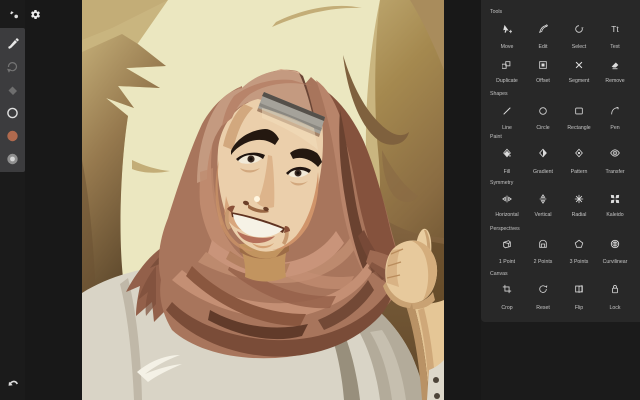  I want to click on svg-text: Tt, so click(615, 29).